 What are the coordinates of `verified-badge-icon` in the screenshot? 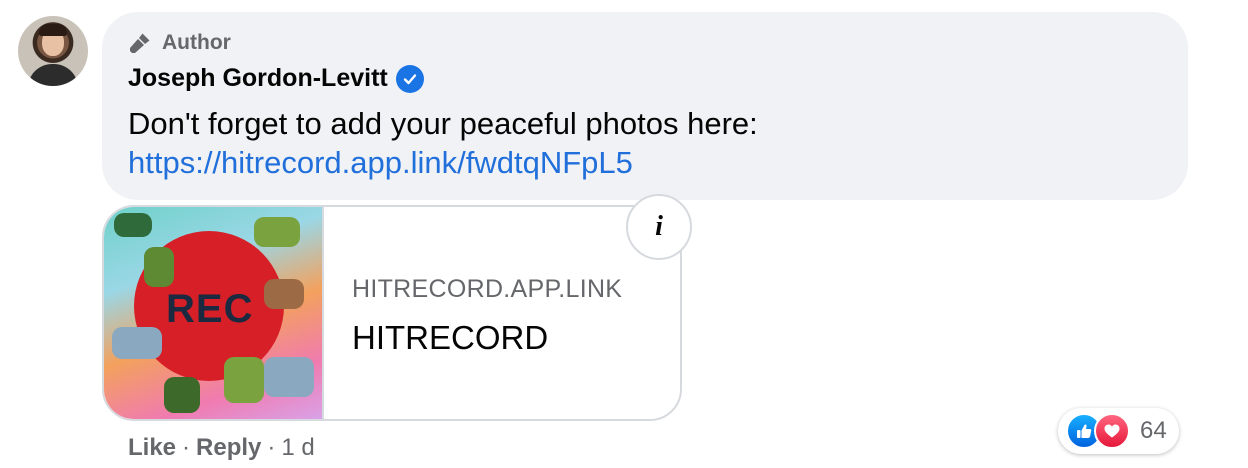 It's located at (409, 78).